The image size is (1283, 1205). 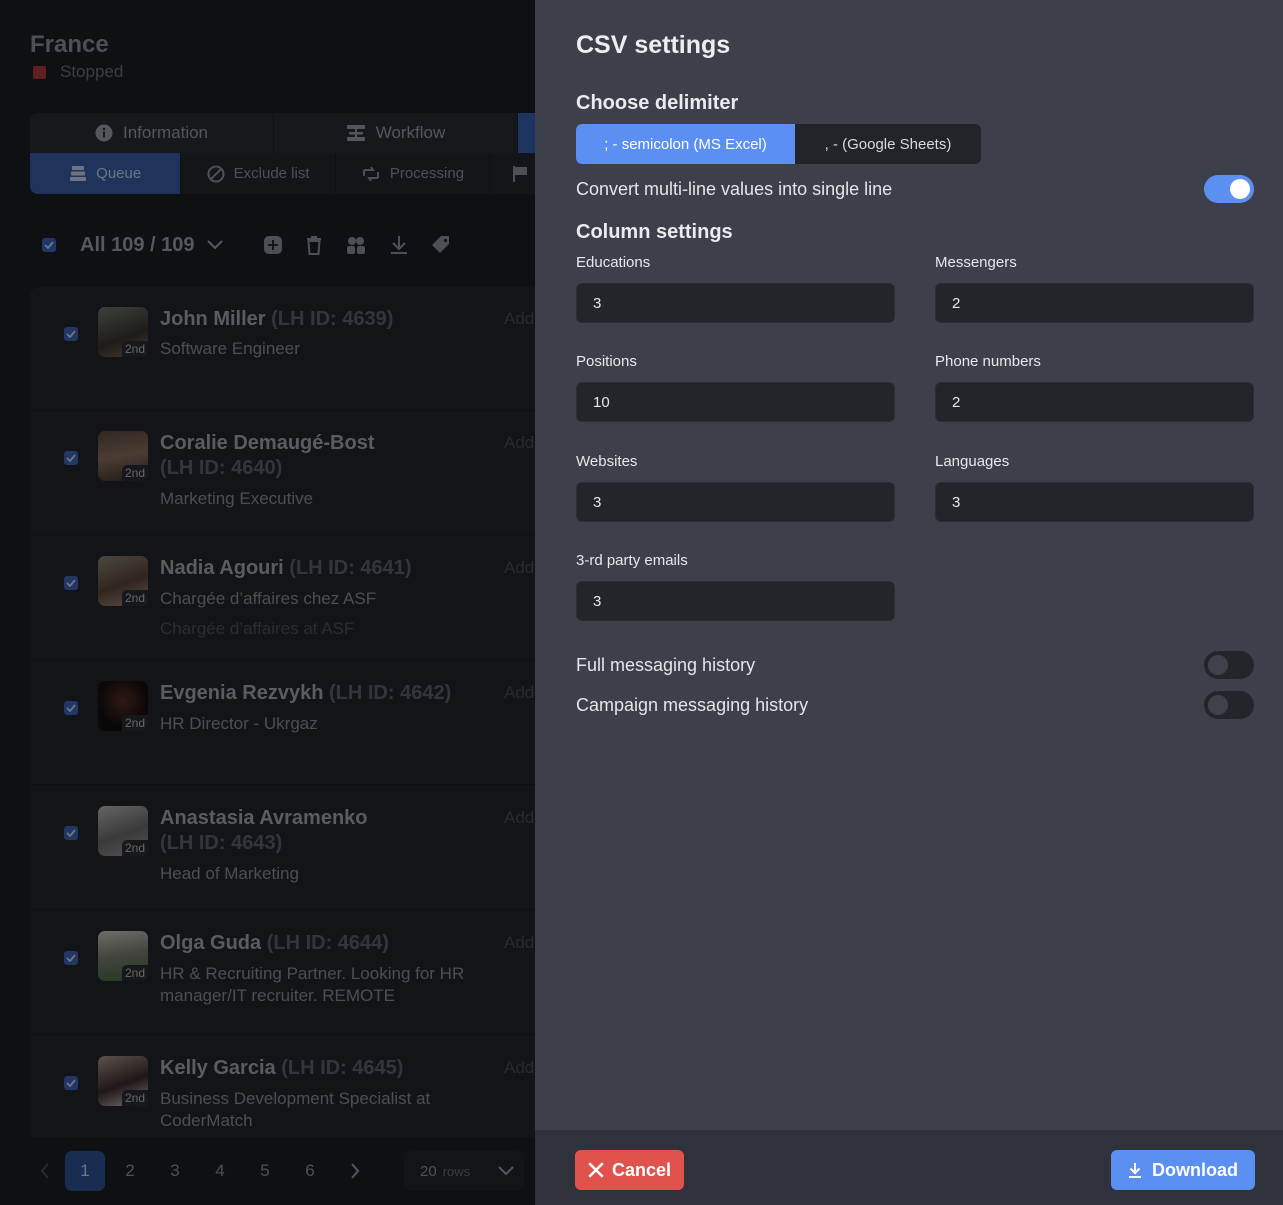 I want to click on person-name: John Miller, so click(x=213, y=319).